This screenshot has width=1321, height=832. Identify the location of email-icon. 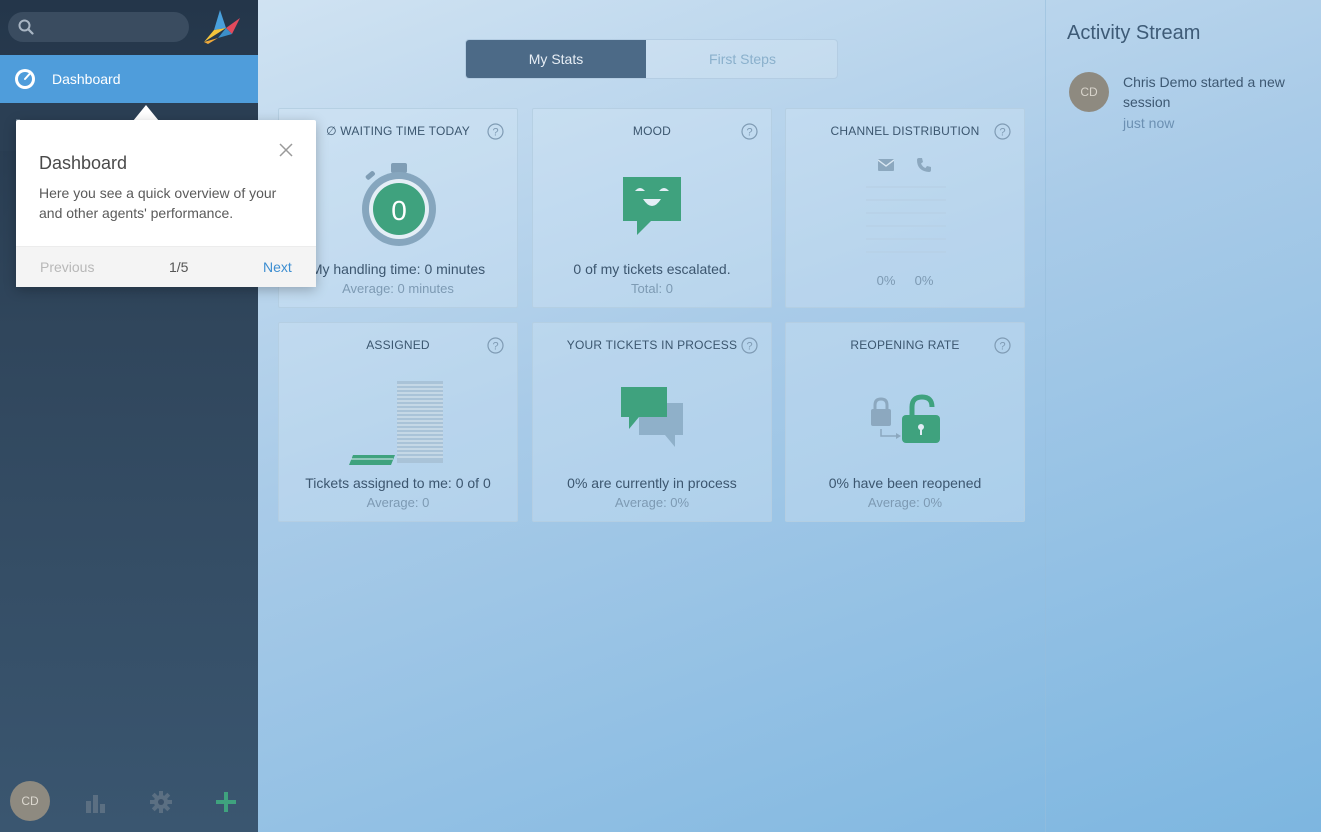
(886, 165).